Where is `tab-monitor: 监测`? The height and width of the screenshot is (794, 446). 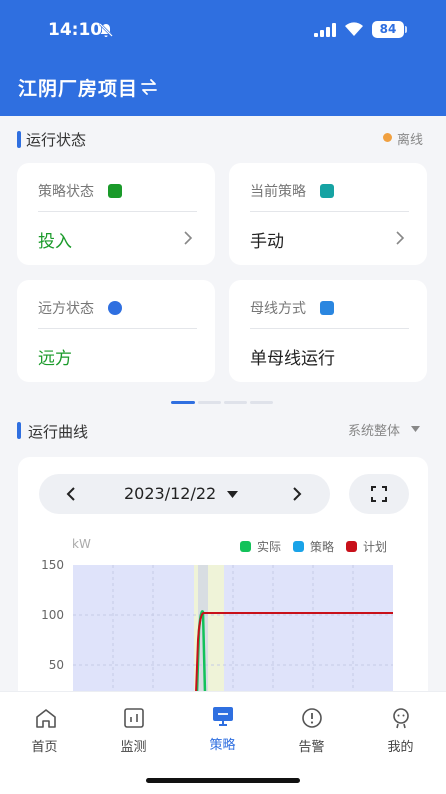 tab-monitor: 监测 is located at coordinates (133, 727).